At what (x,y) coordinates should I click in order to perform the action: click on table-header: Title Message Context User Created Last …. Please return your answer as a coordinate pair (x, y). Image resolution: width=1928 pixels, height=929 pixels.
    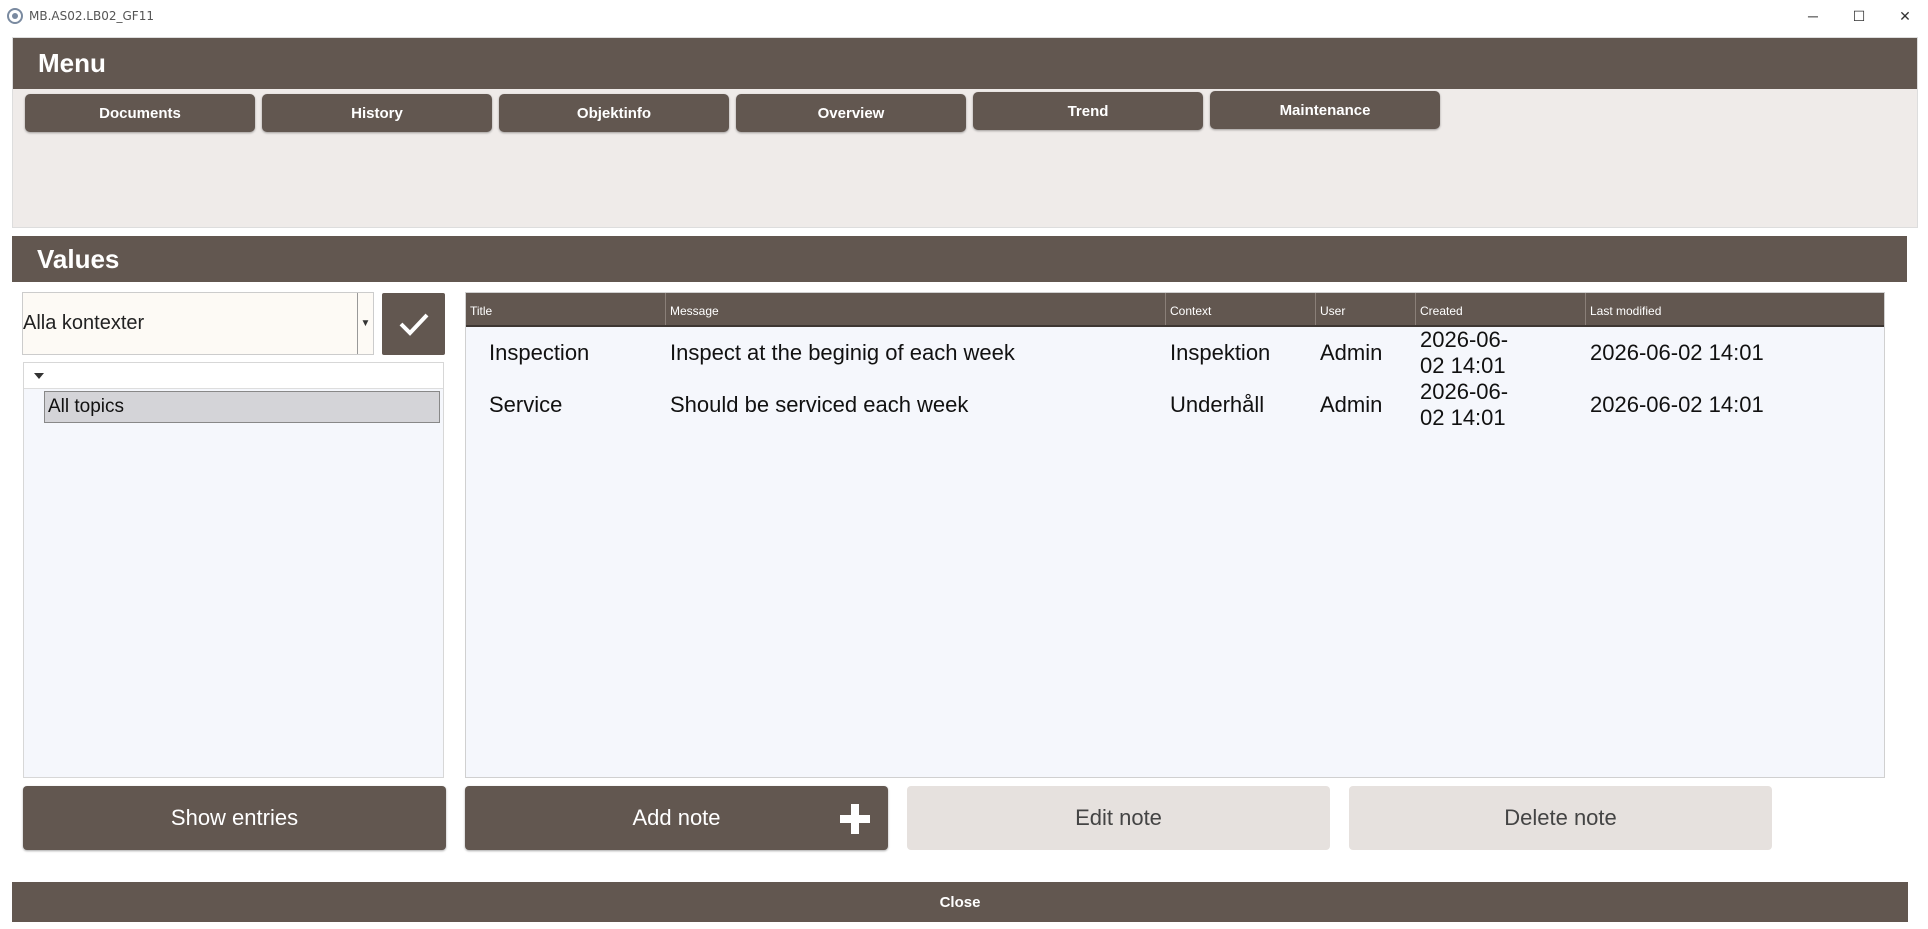
    Looking at the image, I should click on (1175, 310).